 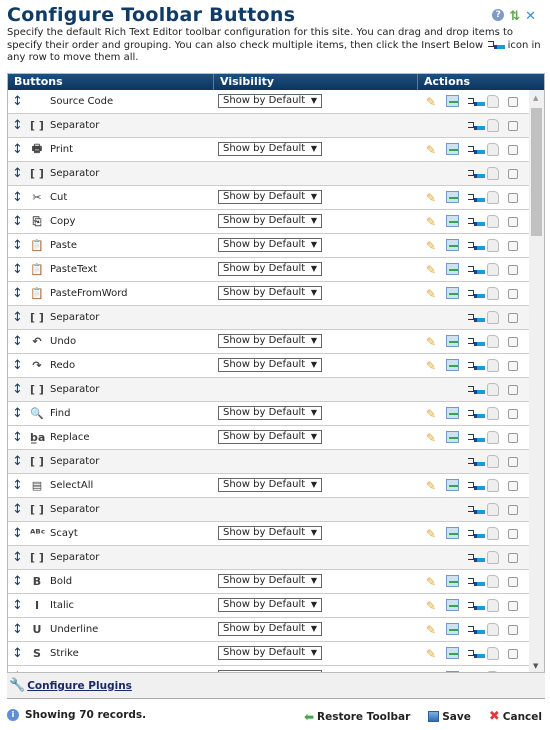 I want to click on table-row: ↕ 📋 PasteFromWord Show by Default ▼ ✎, so click(x=269, y=294).